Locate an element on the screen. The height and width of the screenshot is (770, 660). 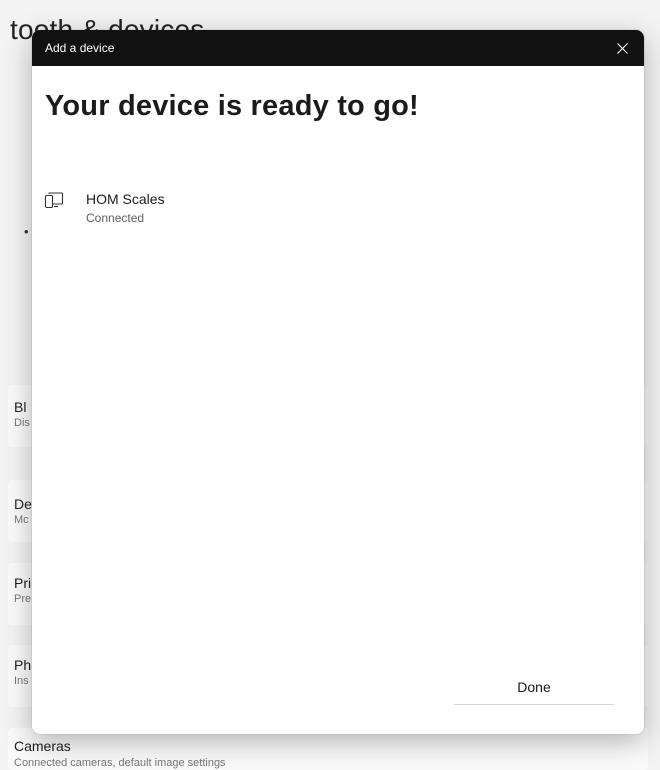
device-name: HOM Scales is located at coordinates (125, 199).